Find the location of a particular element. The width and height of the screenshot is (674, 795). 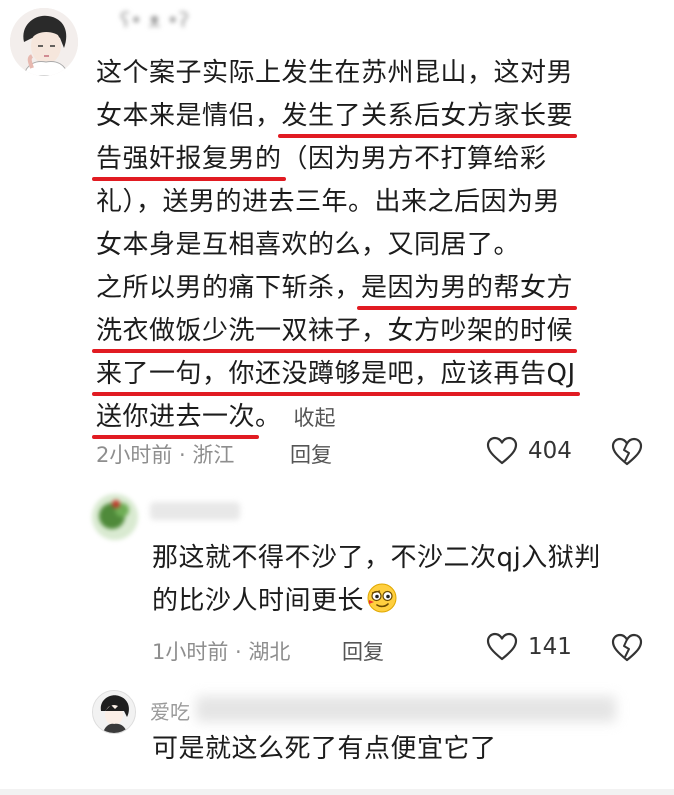

highlighted-text: 洗衣做饭少洗一双袜子，女方吵架的时候 is located at coordinates (334, 331).